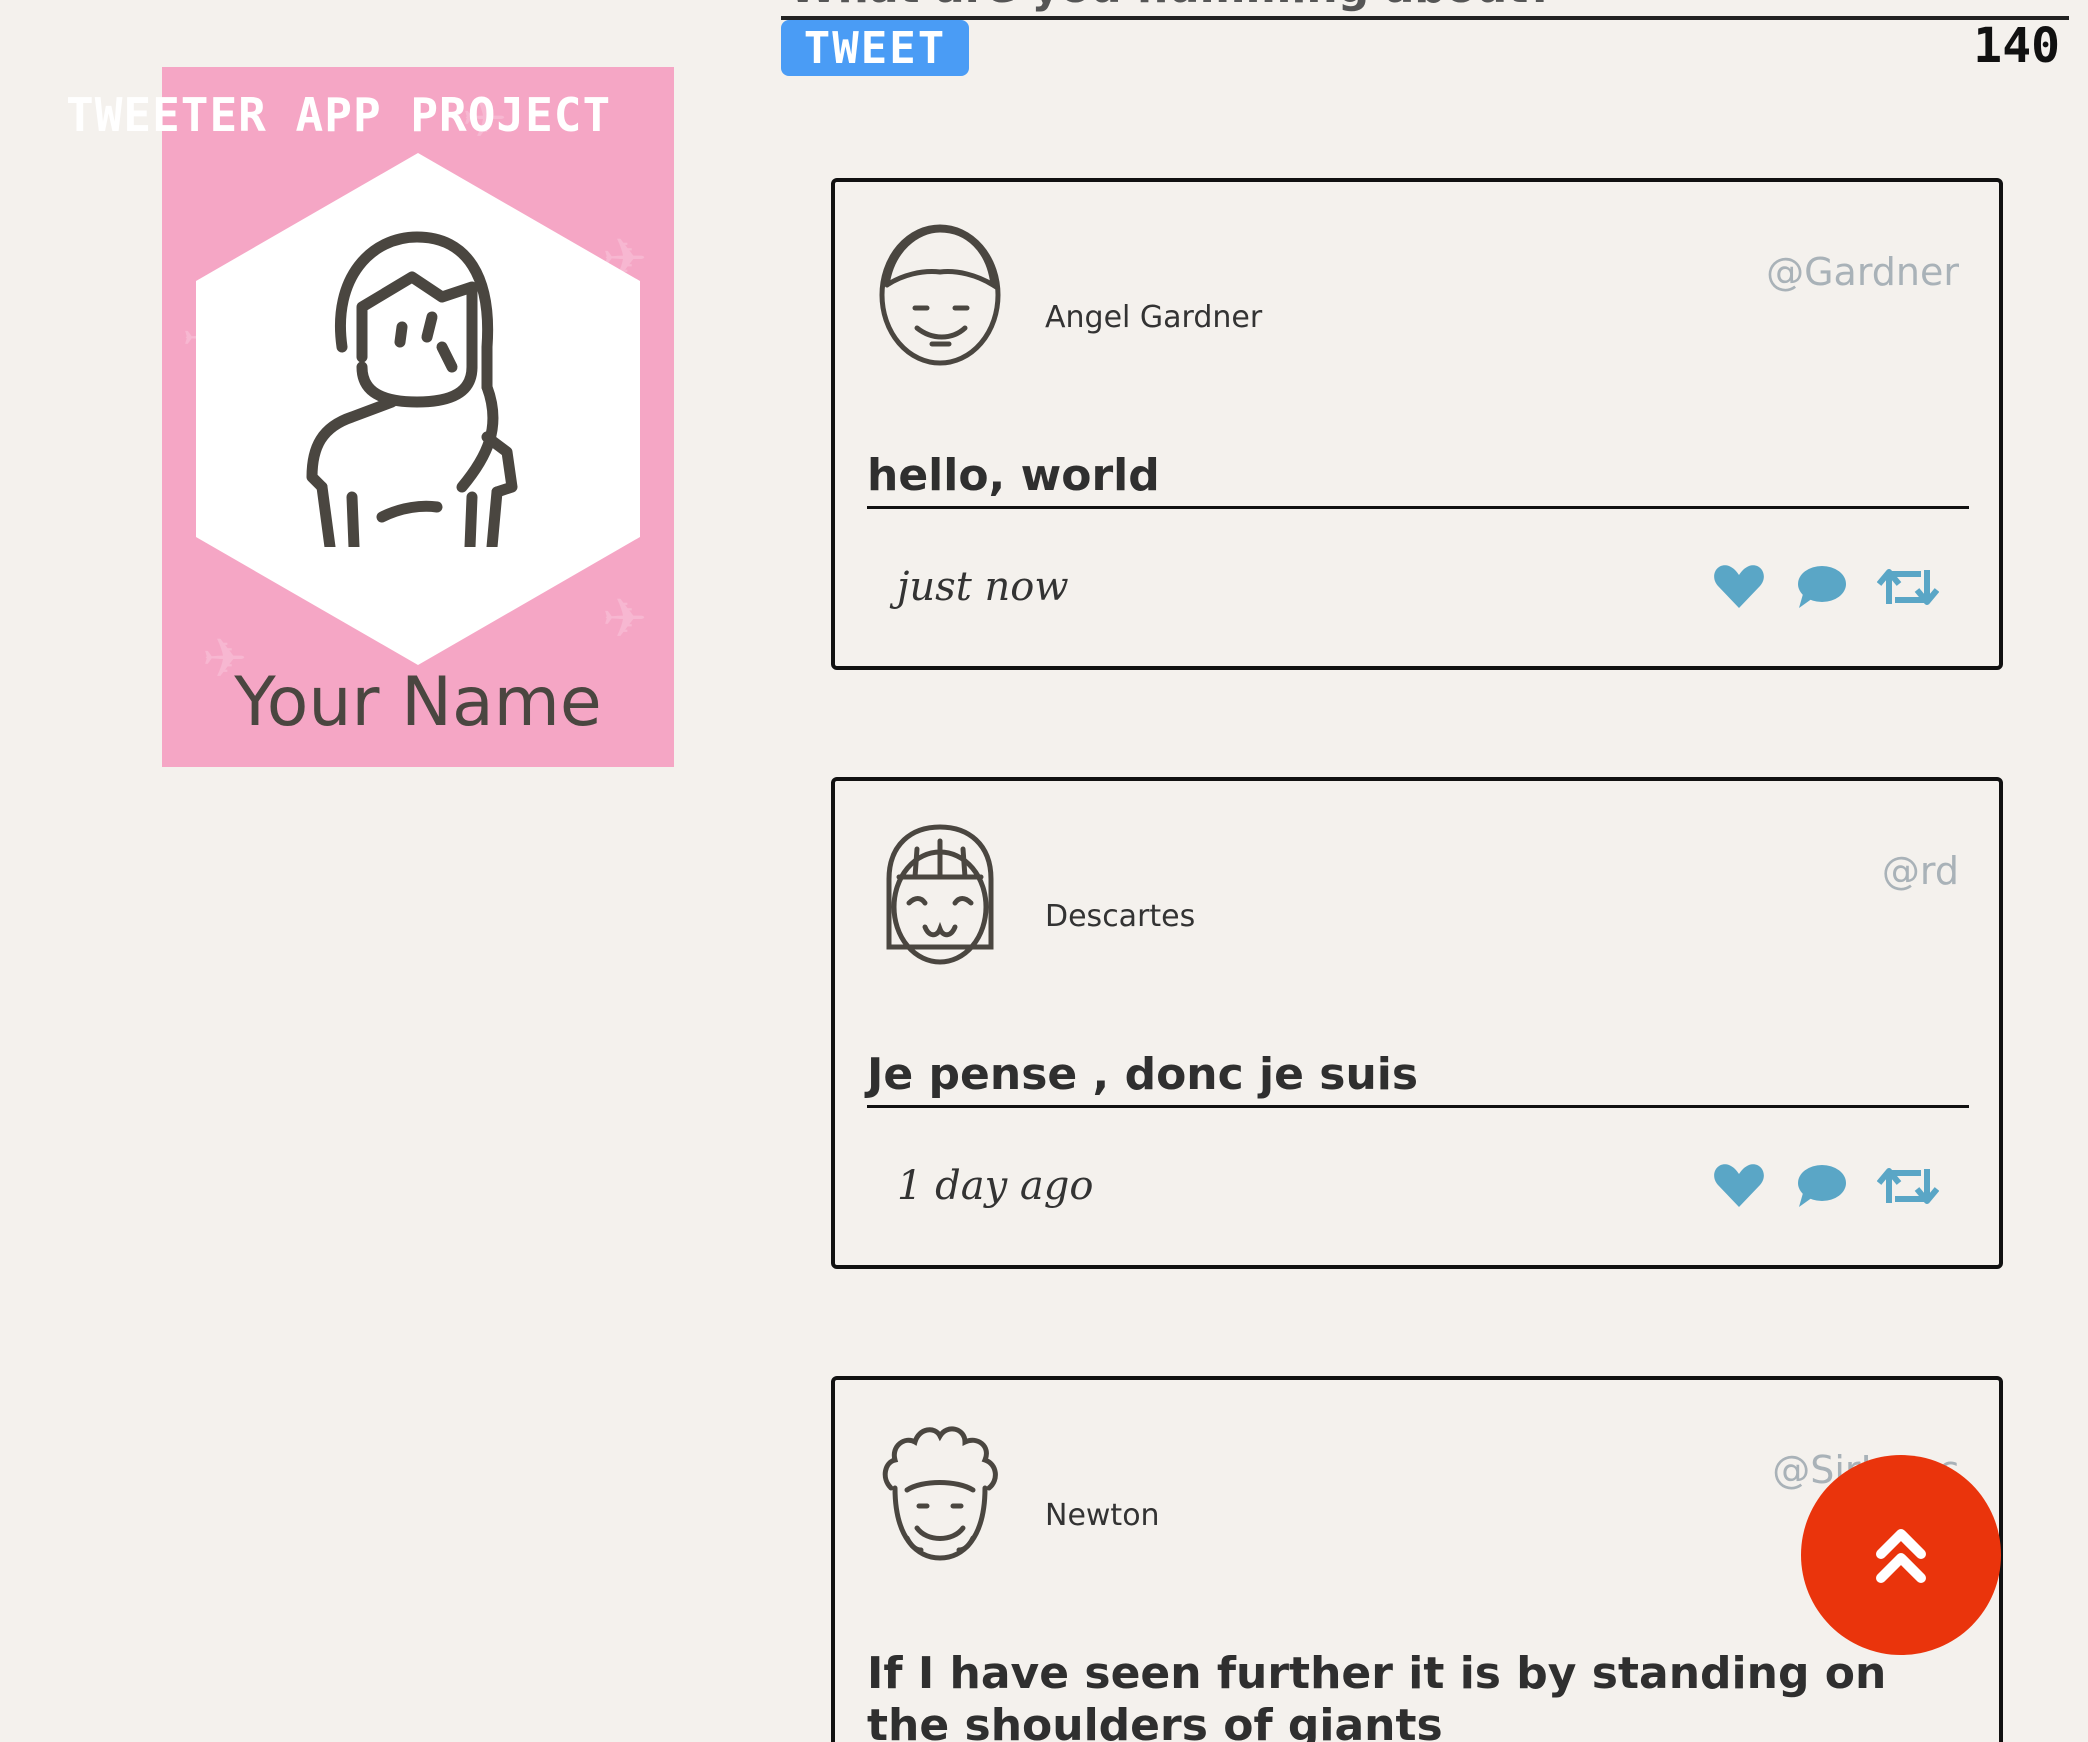 This screenshot has height=1742, width=2088. Describe the element at coordinates (625, 619) in the screenshot. I see `bird-pattern-icon: ✈` at that location.